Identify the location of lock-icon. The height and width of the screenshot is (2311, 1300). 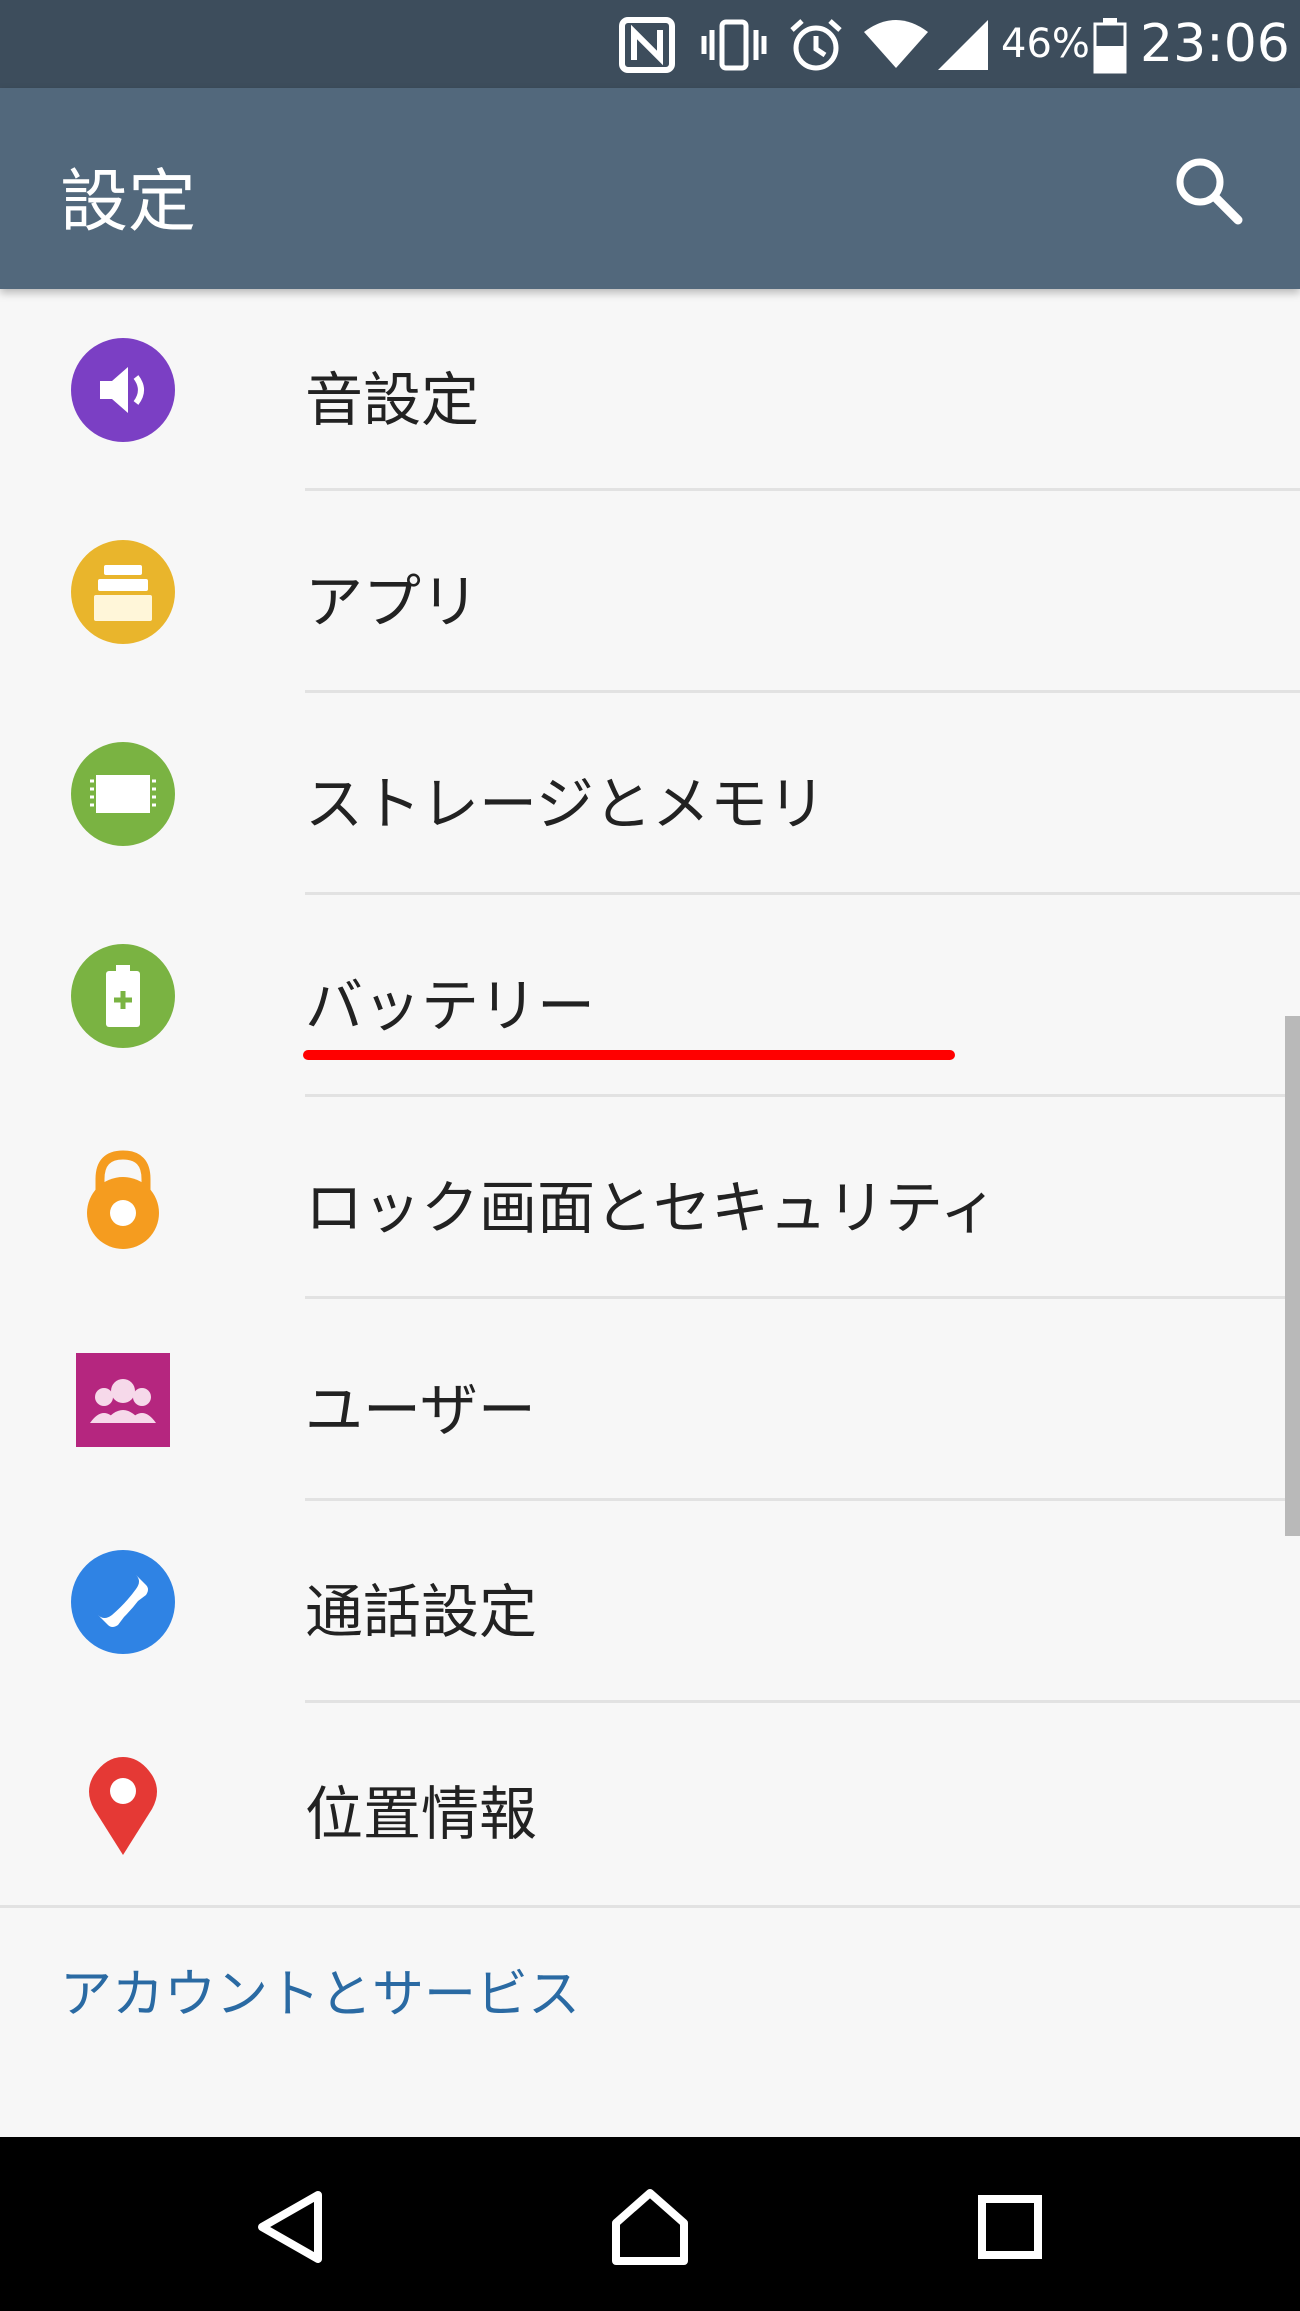
(123, 1199).